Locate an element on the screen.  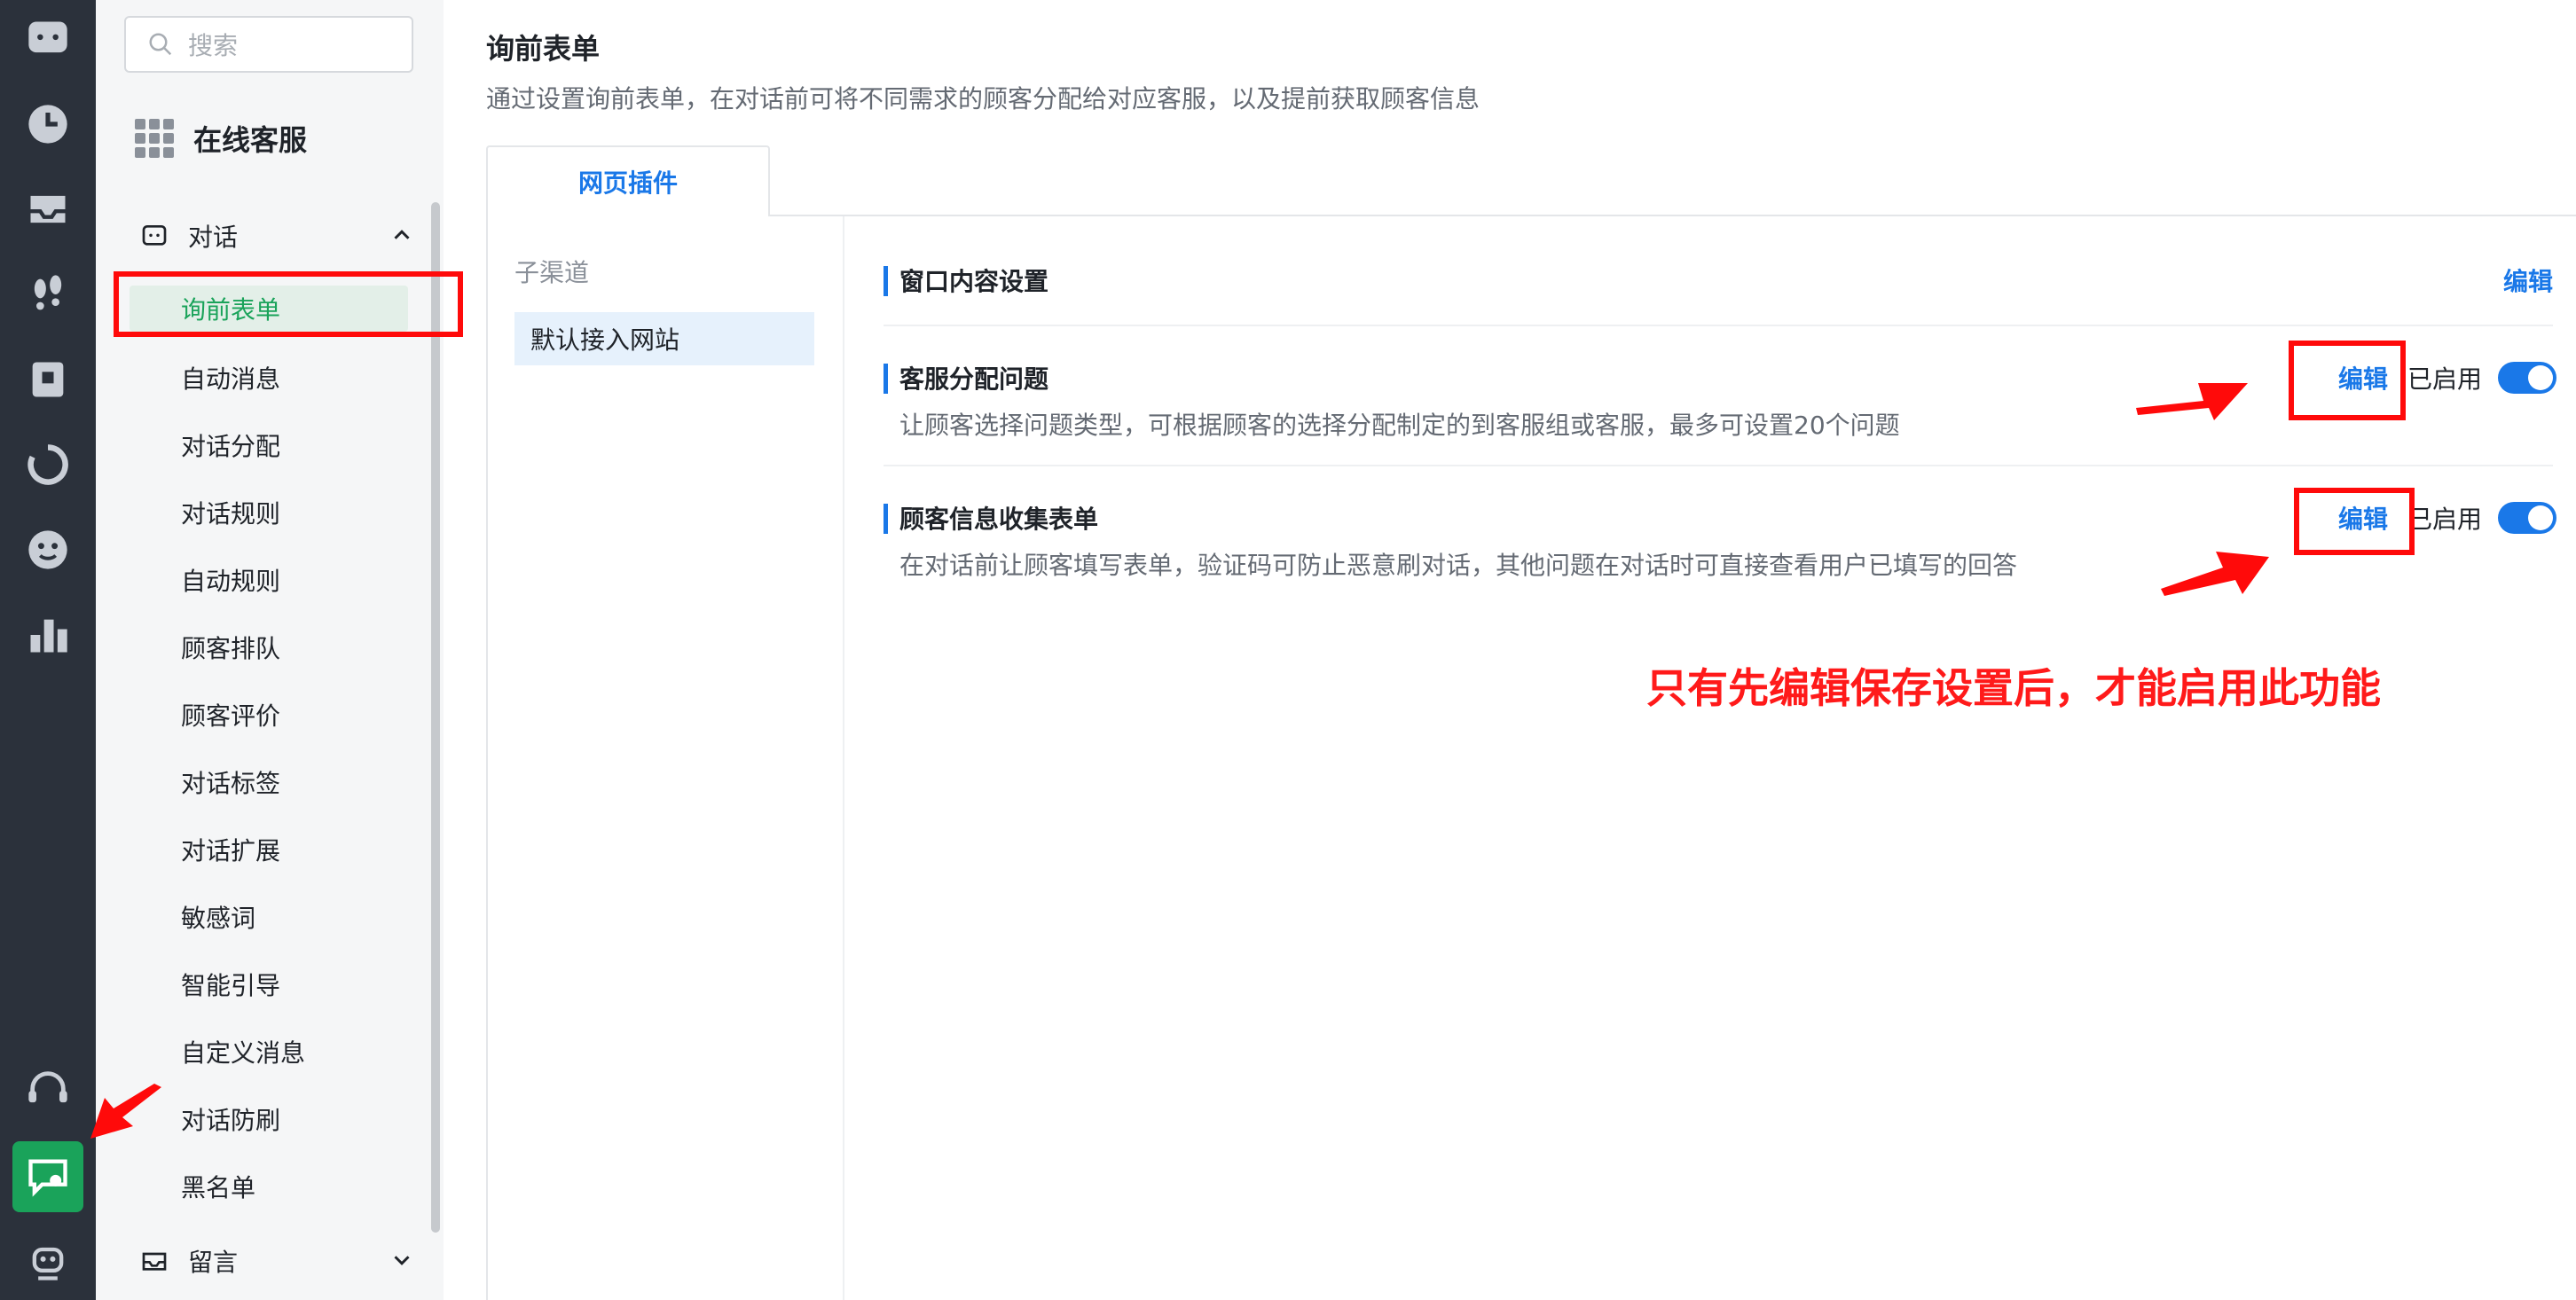
apps-grid-icon is located at coordinates (154, 138).